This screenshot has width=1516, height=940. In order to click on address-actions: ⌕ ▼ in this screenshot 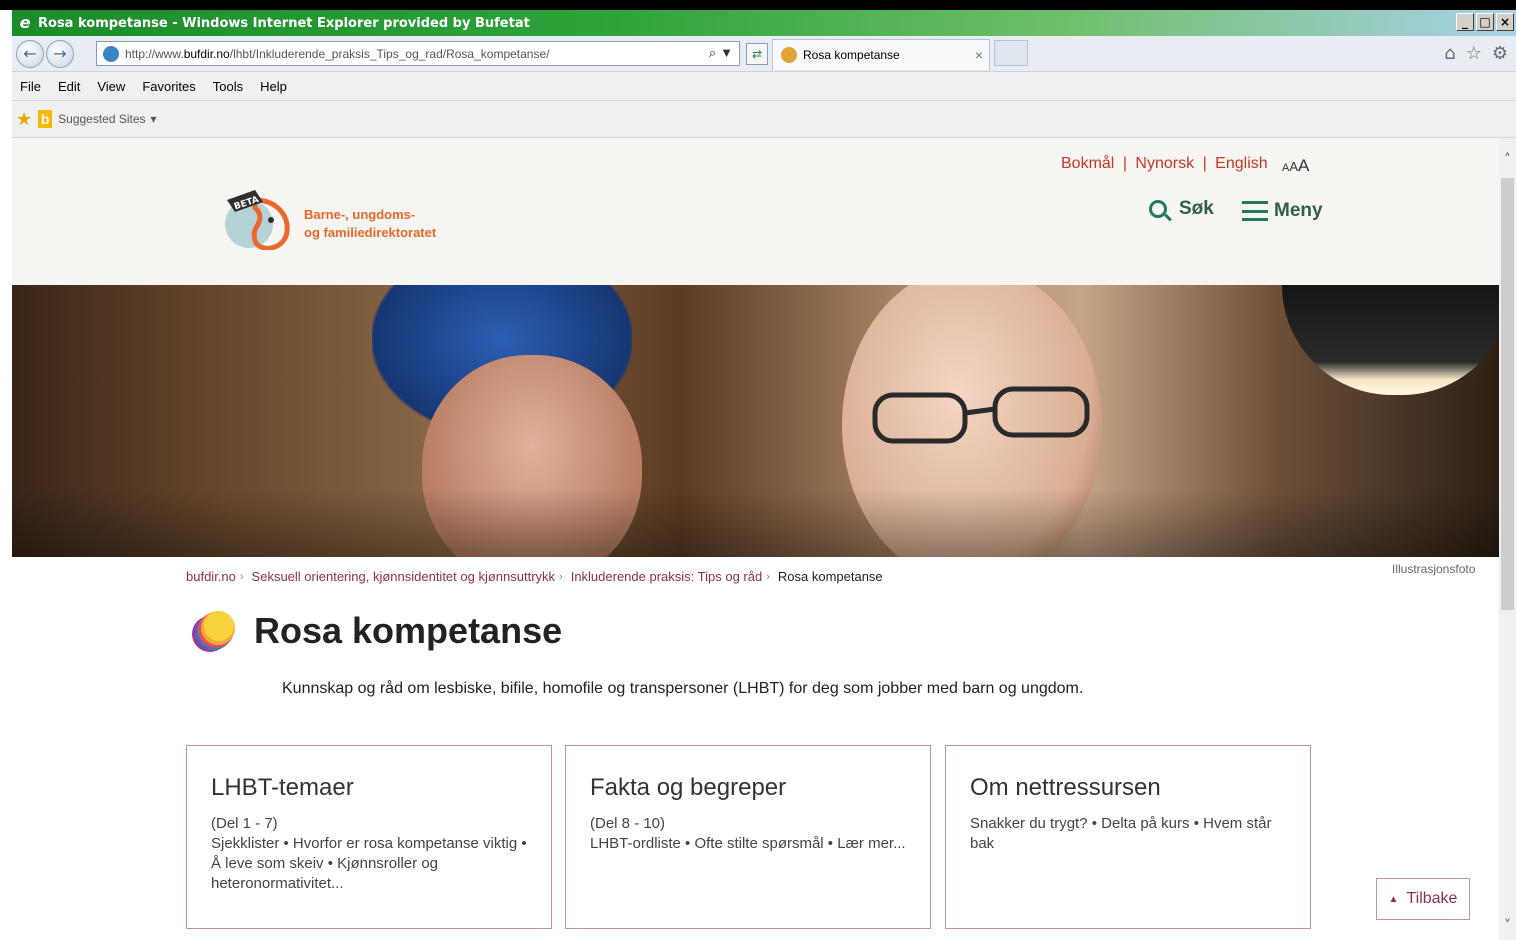, I will do `click(721, 53)`.